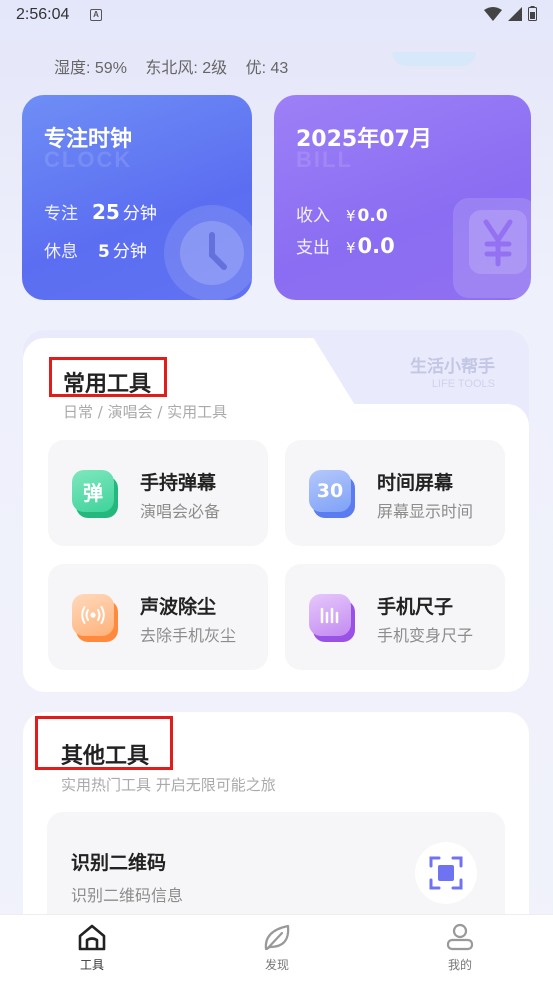  What do you see at coordinates (276, 965) in the screenshot?
I see `nav-label: 发现` at bounding box center [276, 965].